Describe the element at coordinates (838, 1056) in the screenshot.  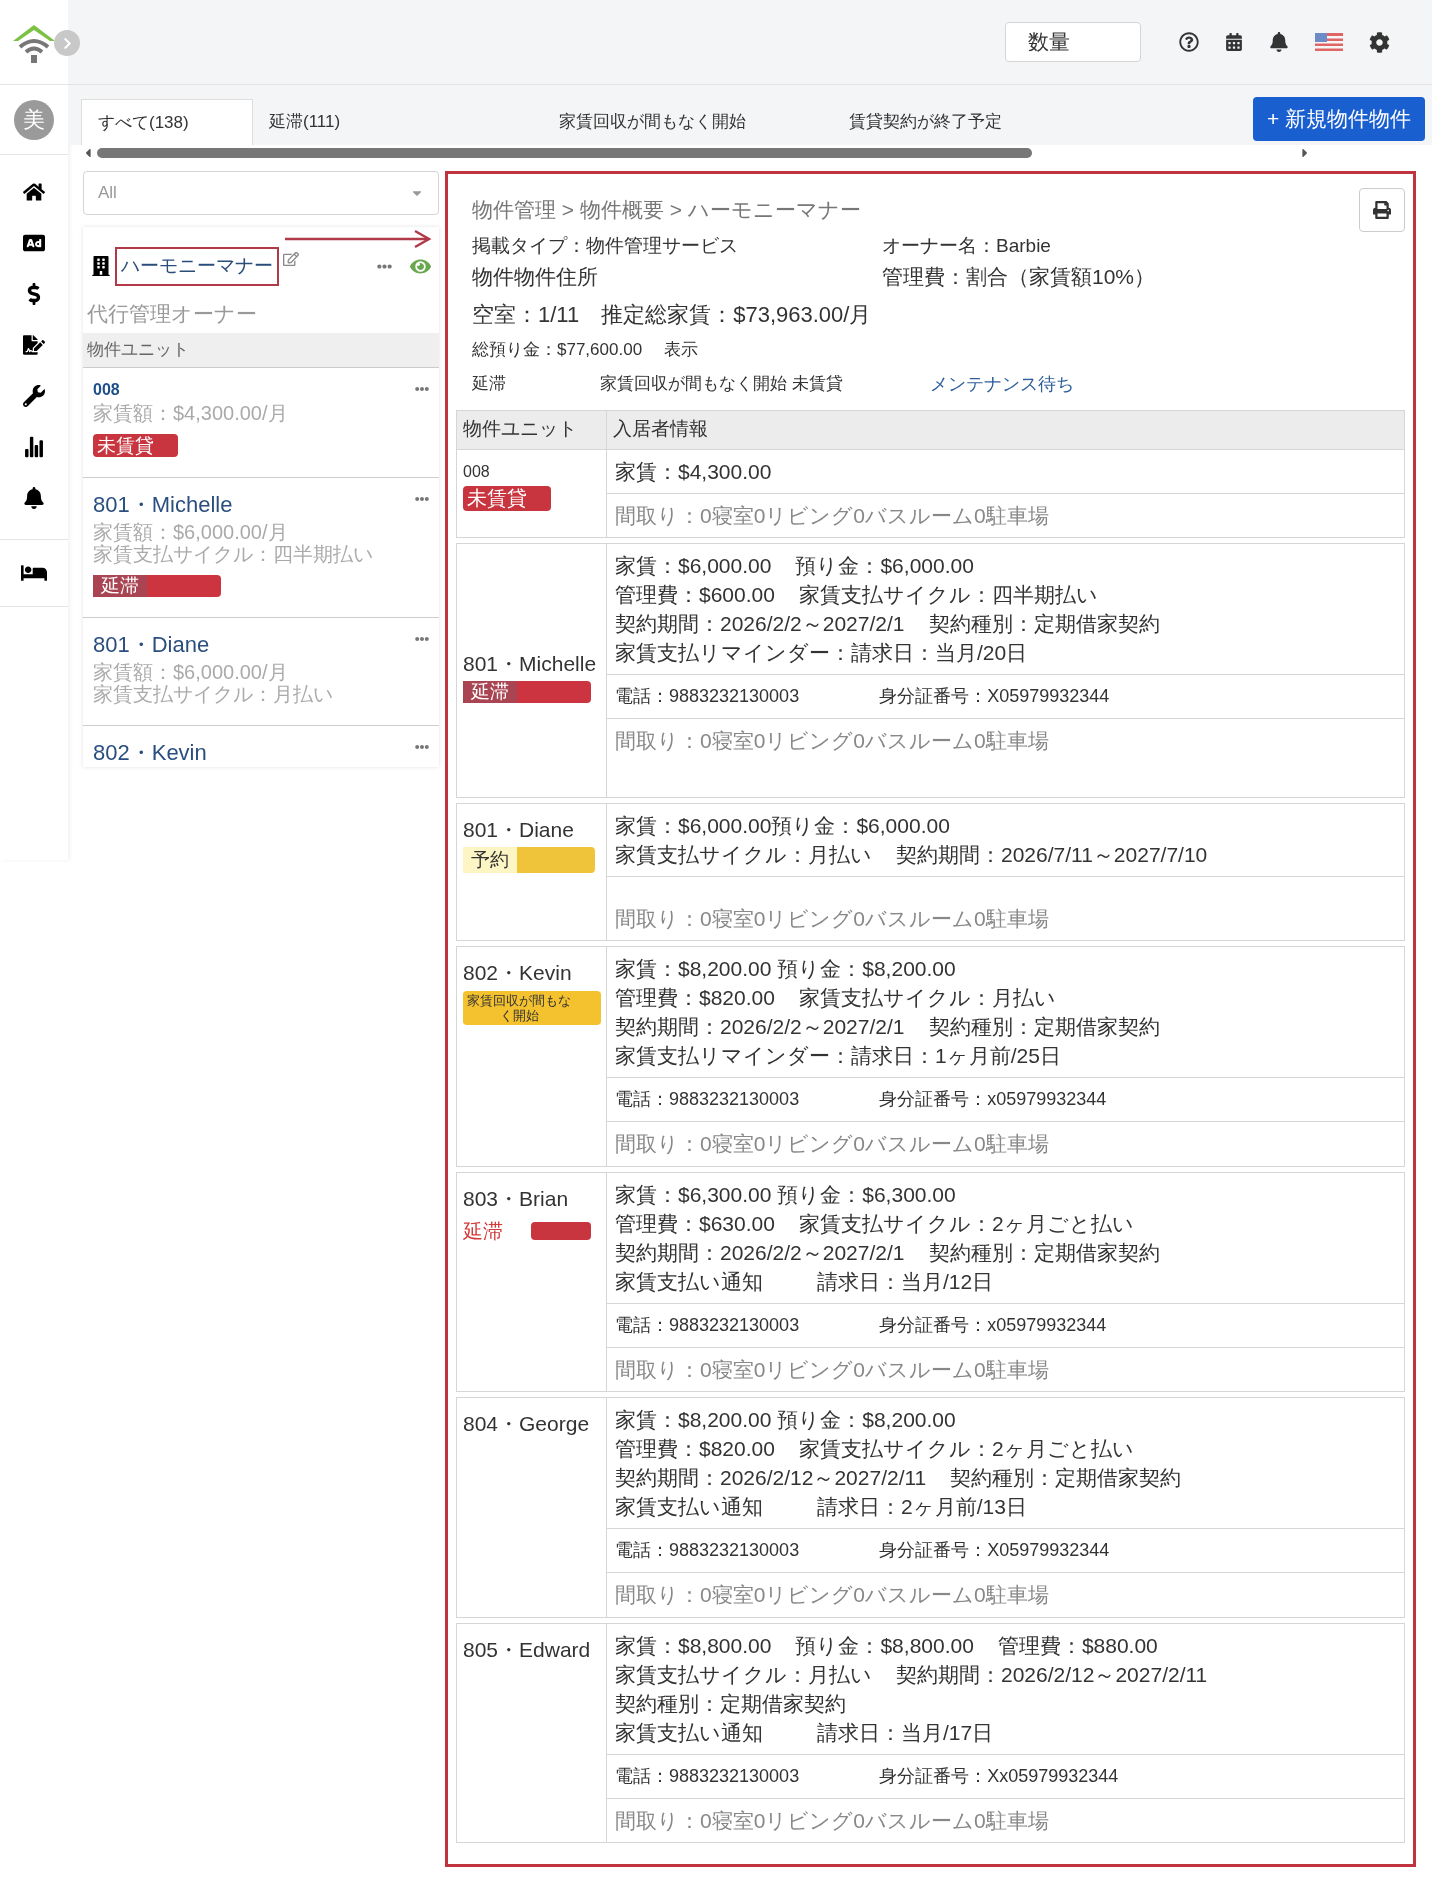
I see `tenant-info: 家賃支払リマインダー：請求日：1ヶ月前/25日` at that location.